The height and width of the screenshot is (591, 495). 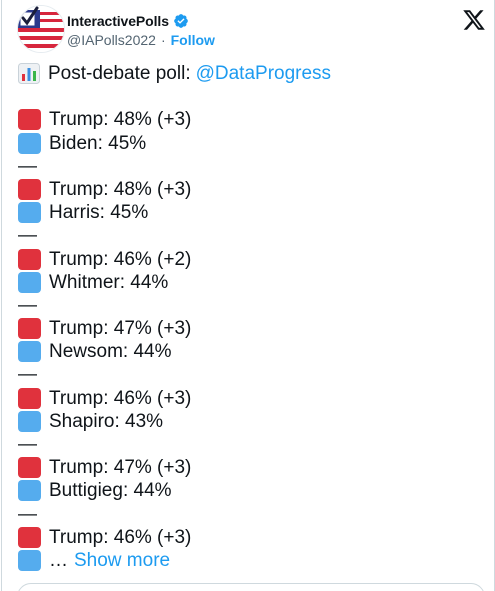 I want to click on x-logo-icon, so click(x=474, y=20).